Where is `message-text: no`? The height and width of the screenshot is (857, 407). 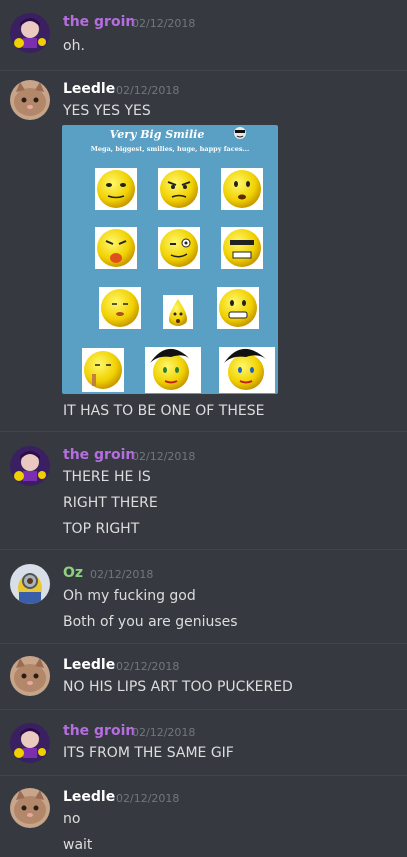
message-text: no is located at coordinates (72, 819).